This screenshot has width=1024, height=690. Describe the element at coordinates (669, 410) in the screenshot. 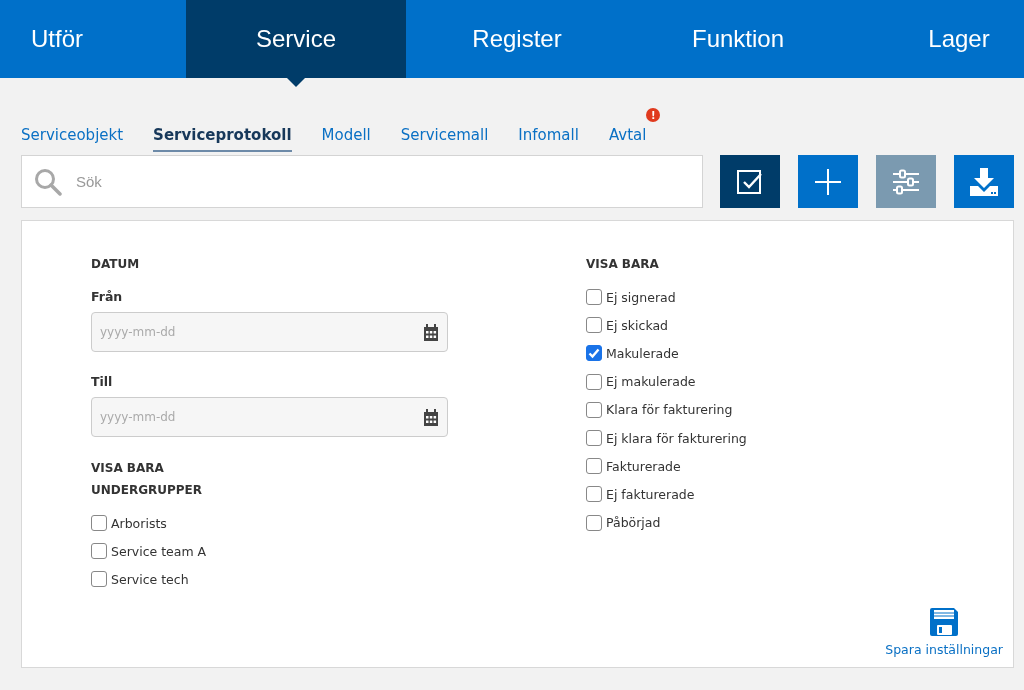

I see `checkbox-label: Klara för fakturering` at that location.